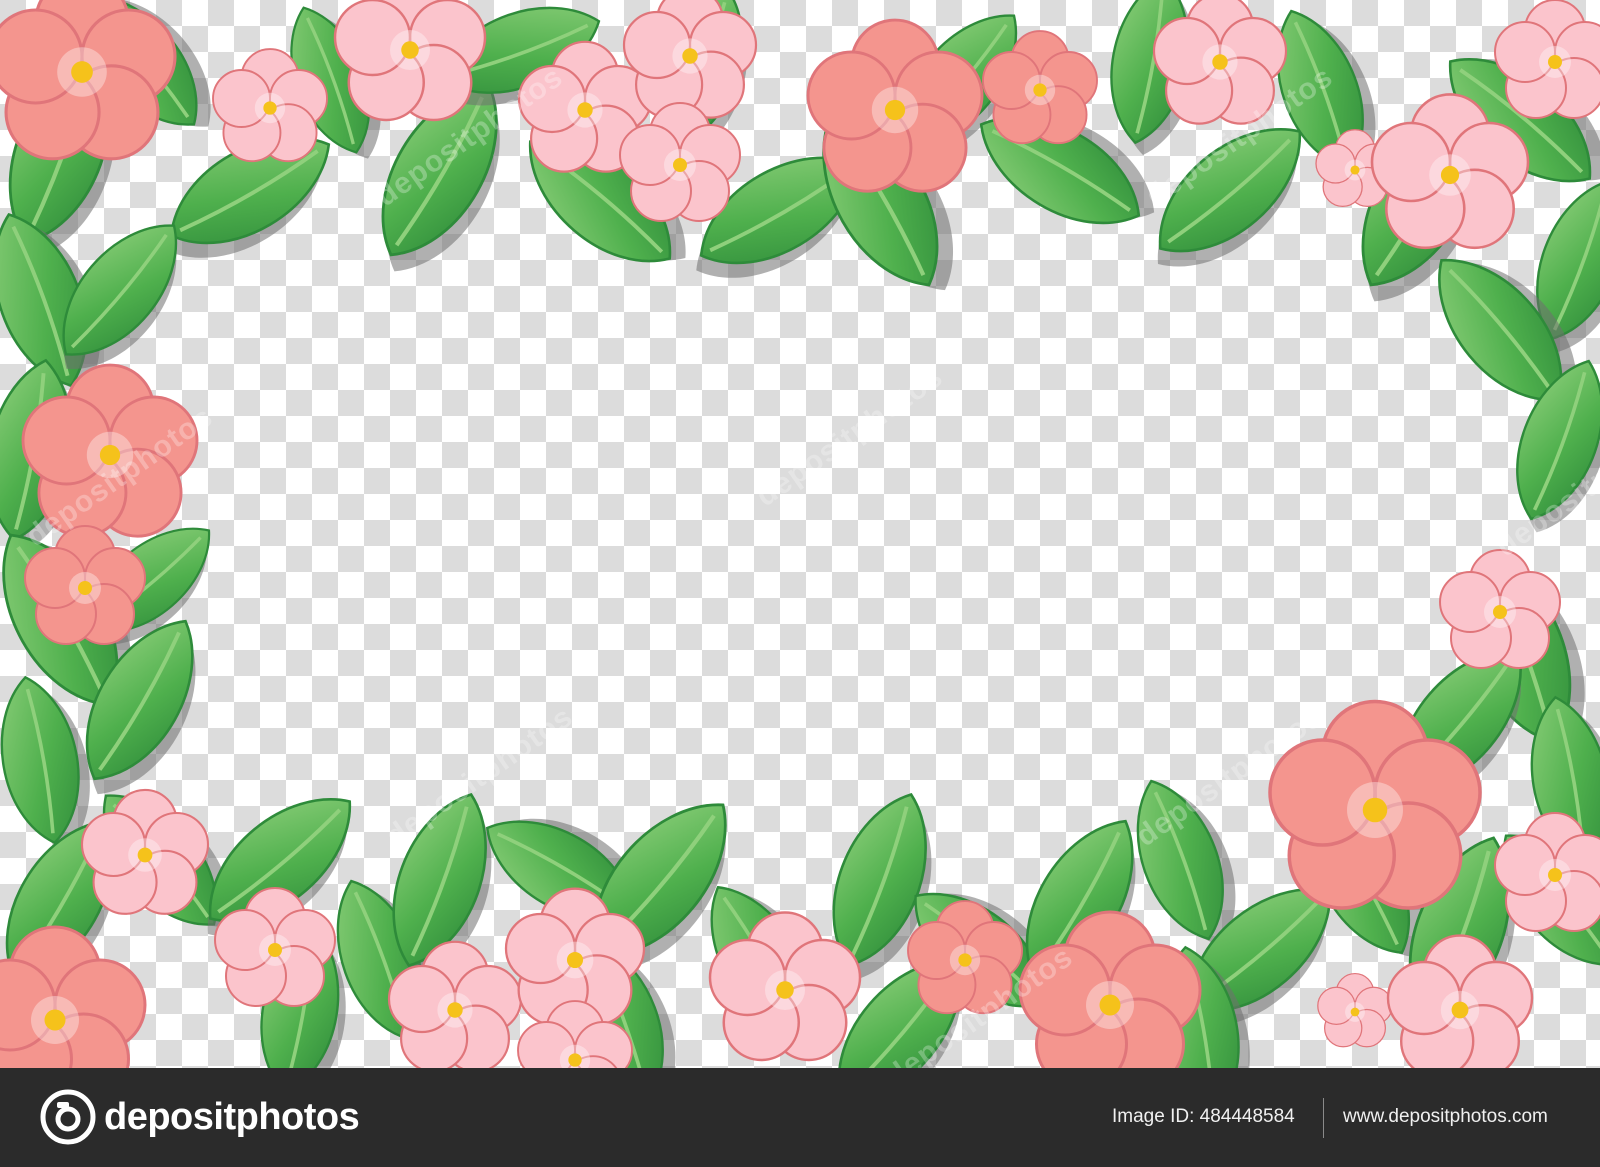 The height and width of the screenshot is (1167, 1600). What do you see at coordinates (68, 1117) in the screenshot?
I see `camera-icon` at bounding box center [68, 1117].